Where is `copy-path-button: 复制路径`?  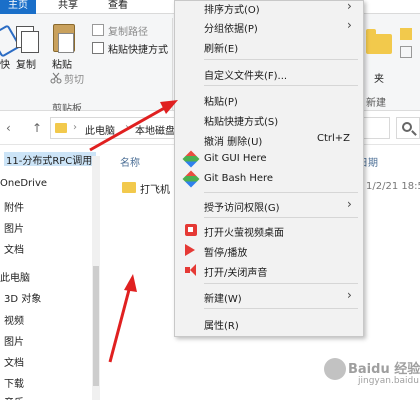
copy-path-button: 复制路径 is located at coordinates (128, 30).